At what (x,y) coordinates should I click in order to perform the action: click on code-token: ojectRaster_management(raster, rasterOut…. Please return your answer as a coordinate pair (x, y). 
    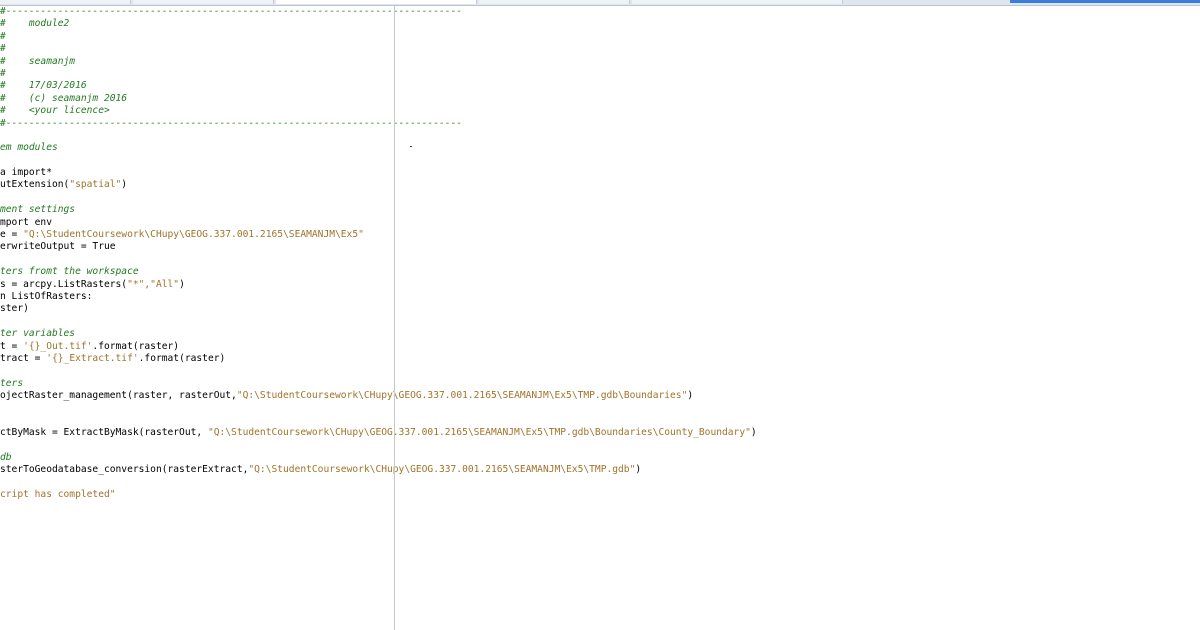
    Looking at the image, I should click on (118, 396).